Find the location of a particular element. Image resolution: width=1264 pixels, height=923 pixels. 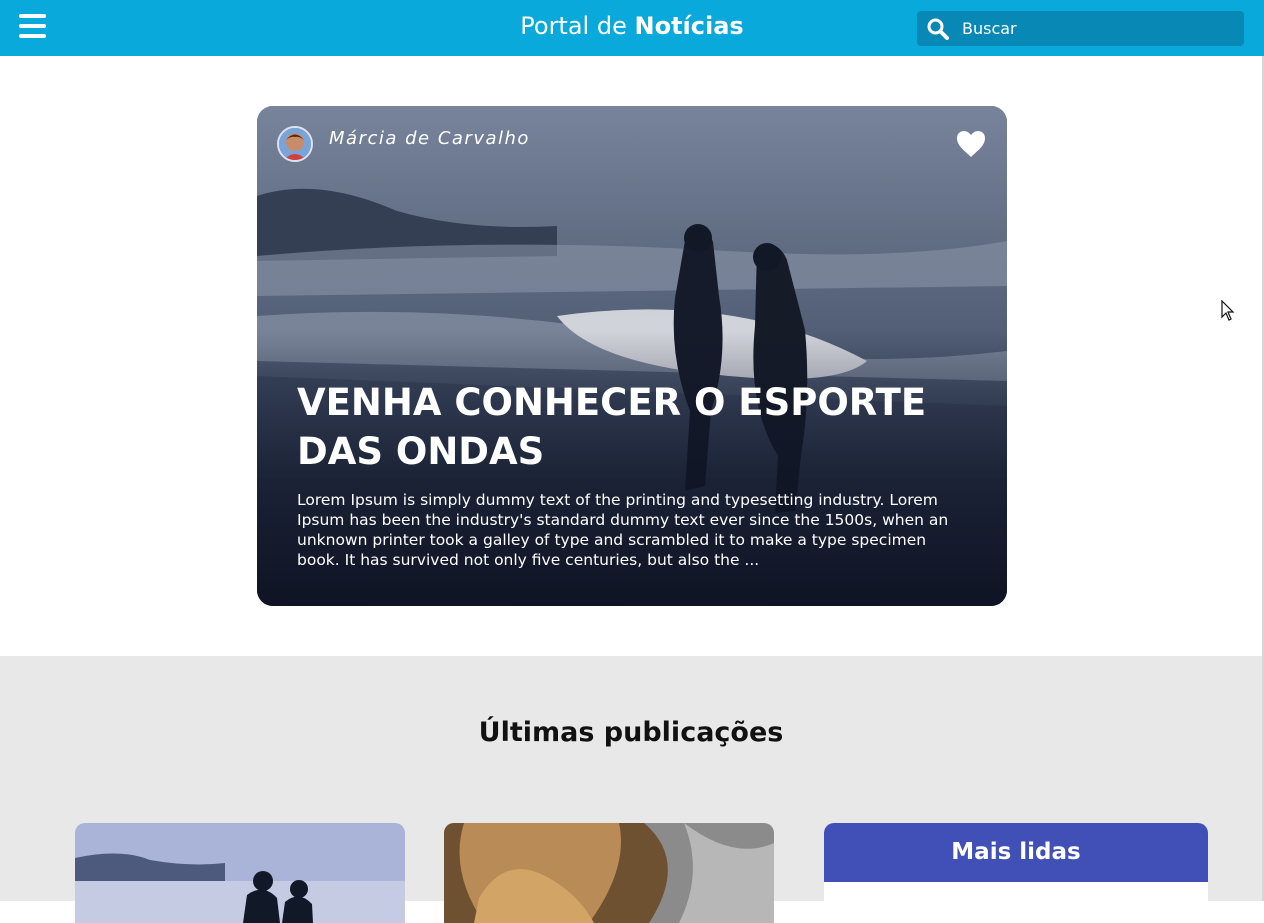

author-avatar is located at coordinates (295, 144).